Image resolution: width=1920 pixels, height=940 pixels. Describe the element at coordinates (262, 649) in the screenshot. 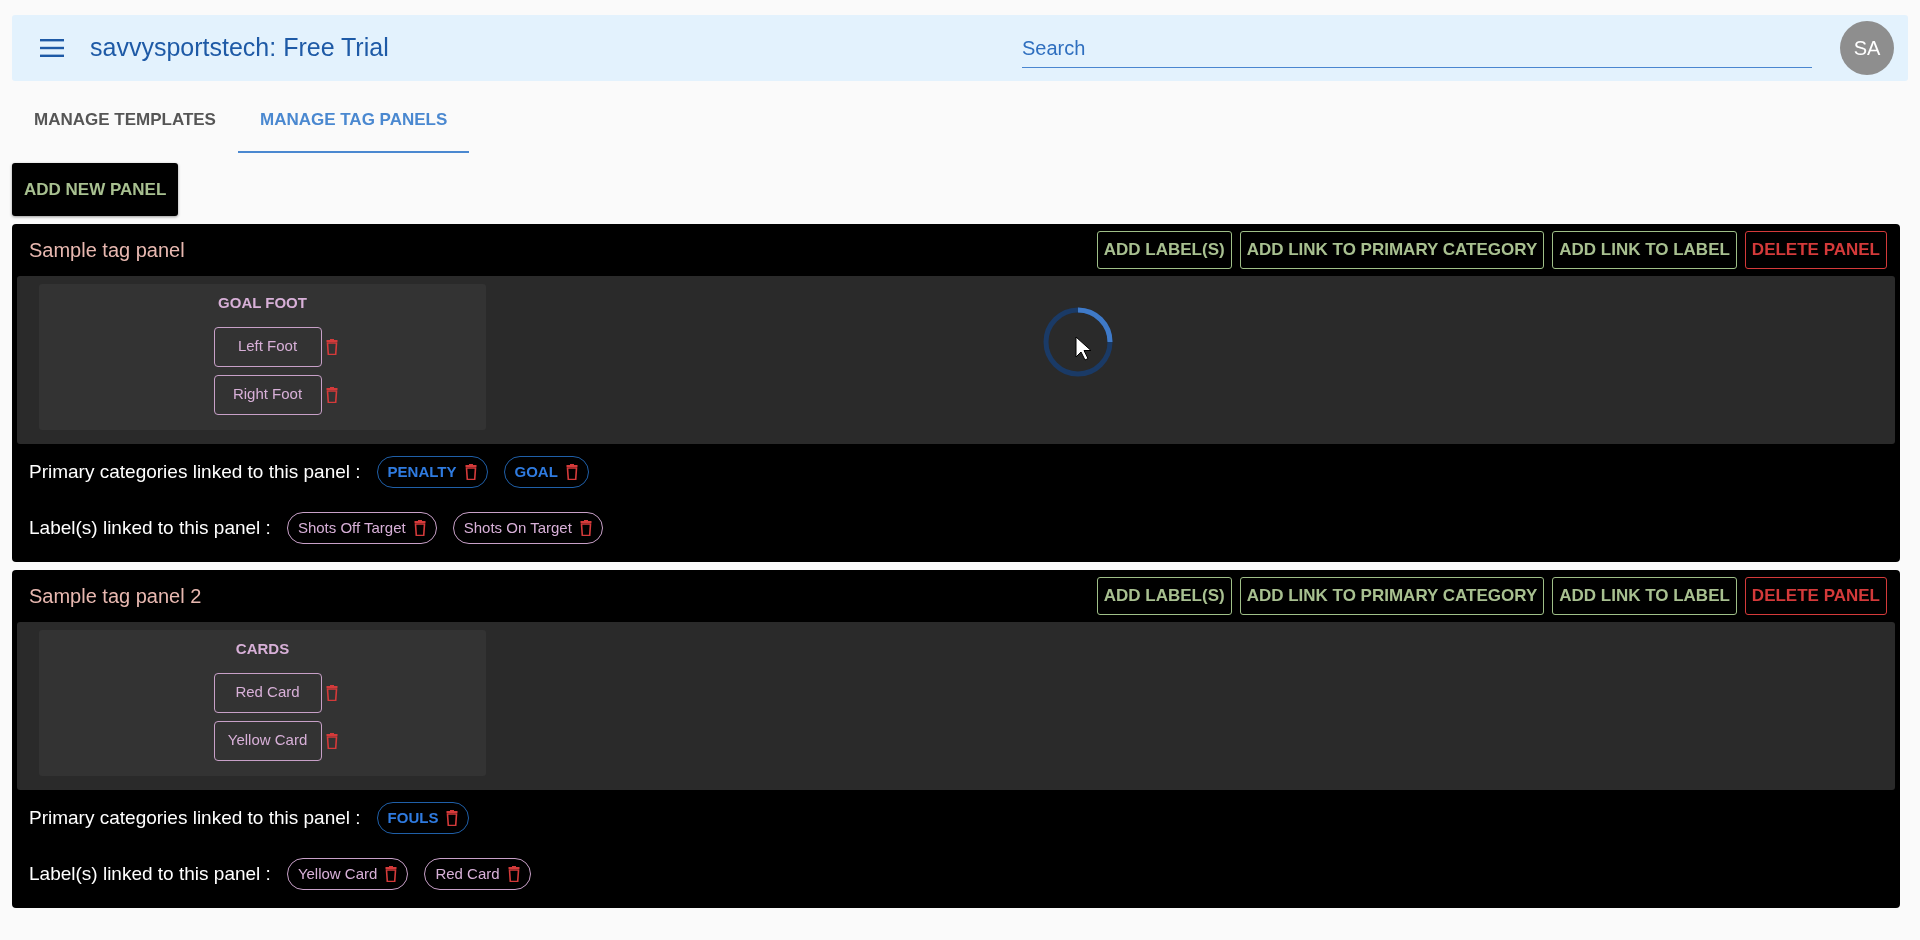

I see `group-title: CARDS` at that location.